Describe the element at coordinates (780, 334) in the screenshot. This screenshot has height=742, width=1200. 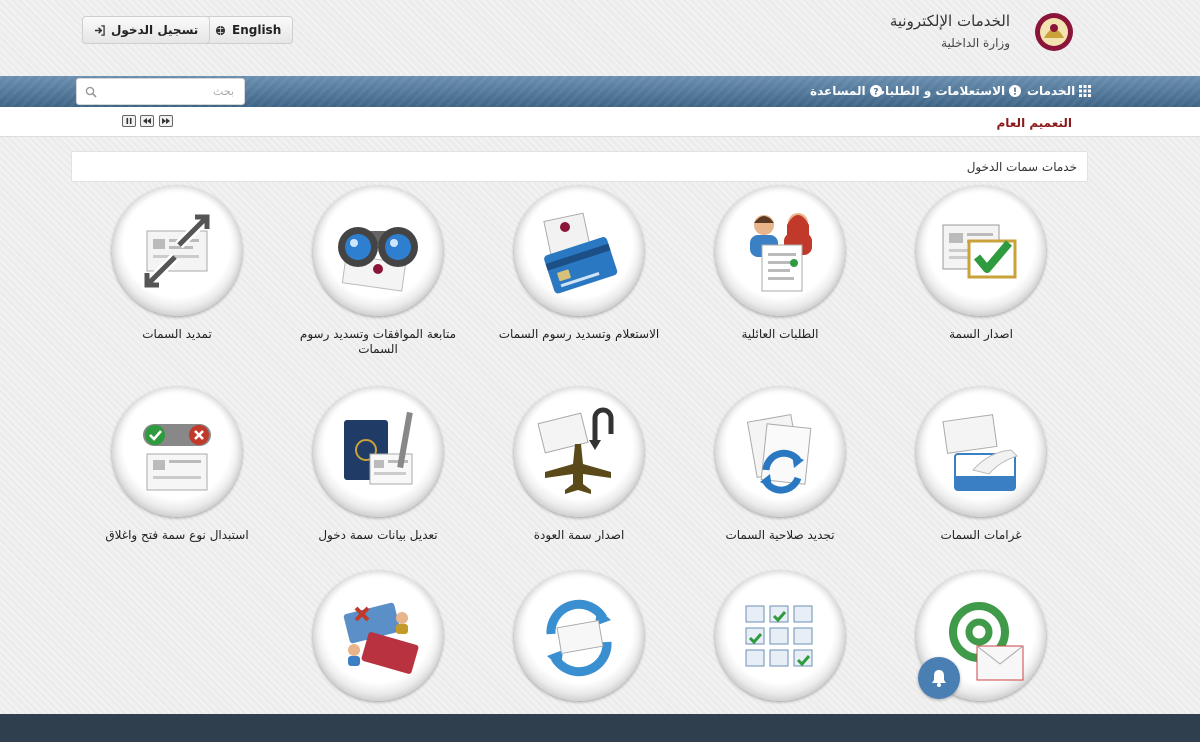
I see `tile-label: الطلبات العائلية` at that location.